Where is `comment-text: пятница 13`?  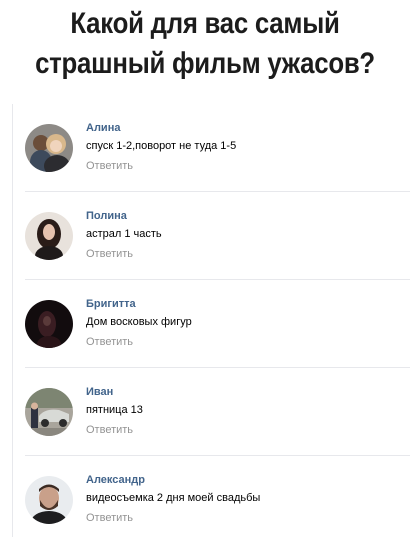
comment-text: пятница 13 is located at coordinates (114, 410).